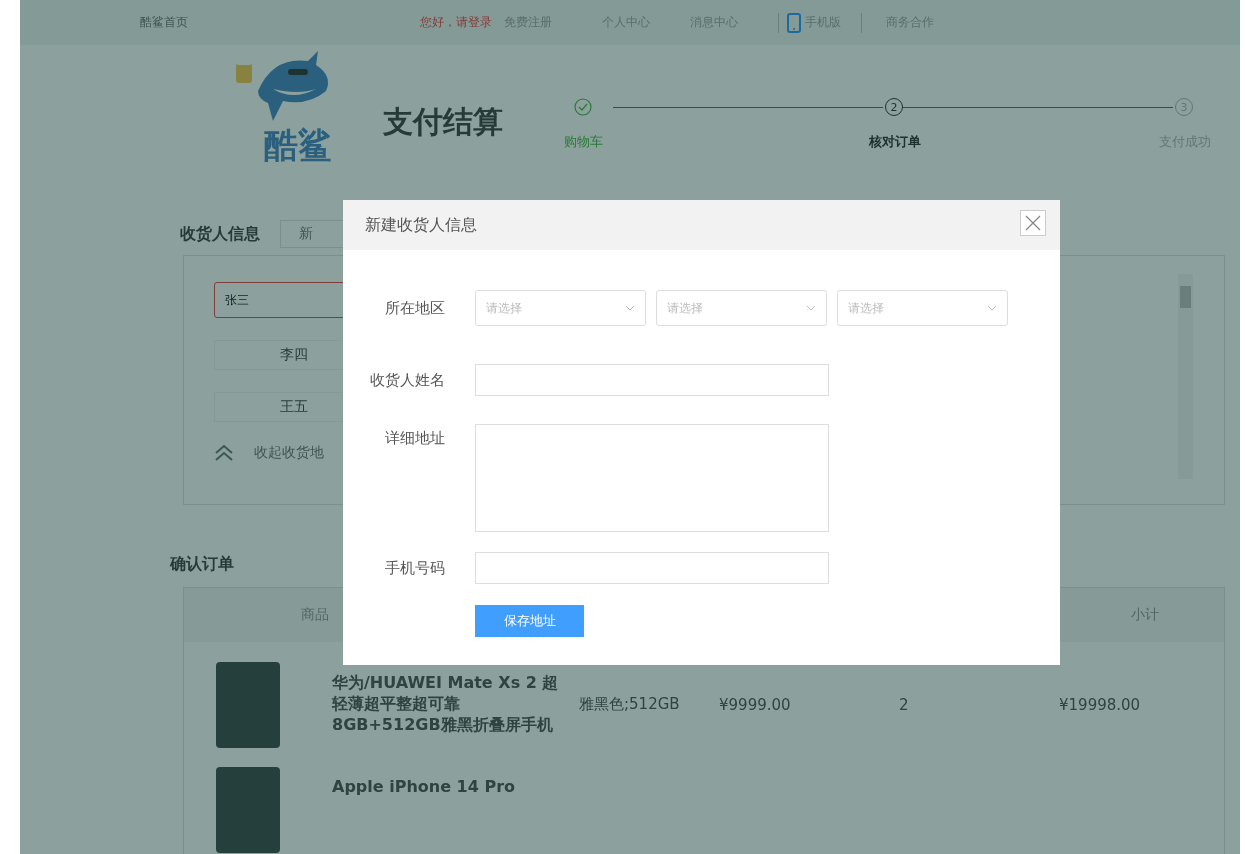 This screenshot has width=1245, height=854. I want to click on quantity: 2, so click(904, 704).